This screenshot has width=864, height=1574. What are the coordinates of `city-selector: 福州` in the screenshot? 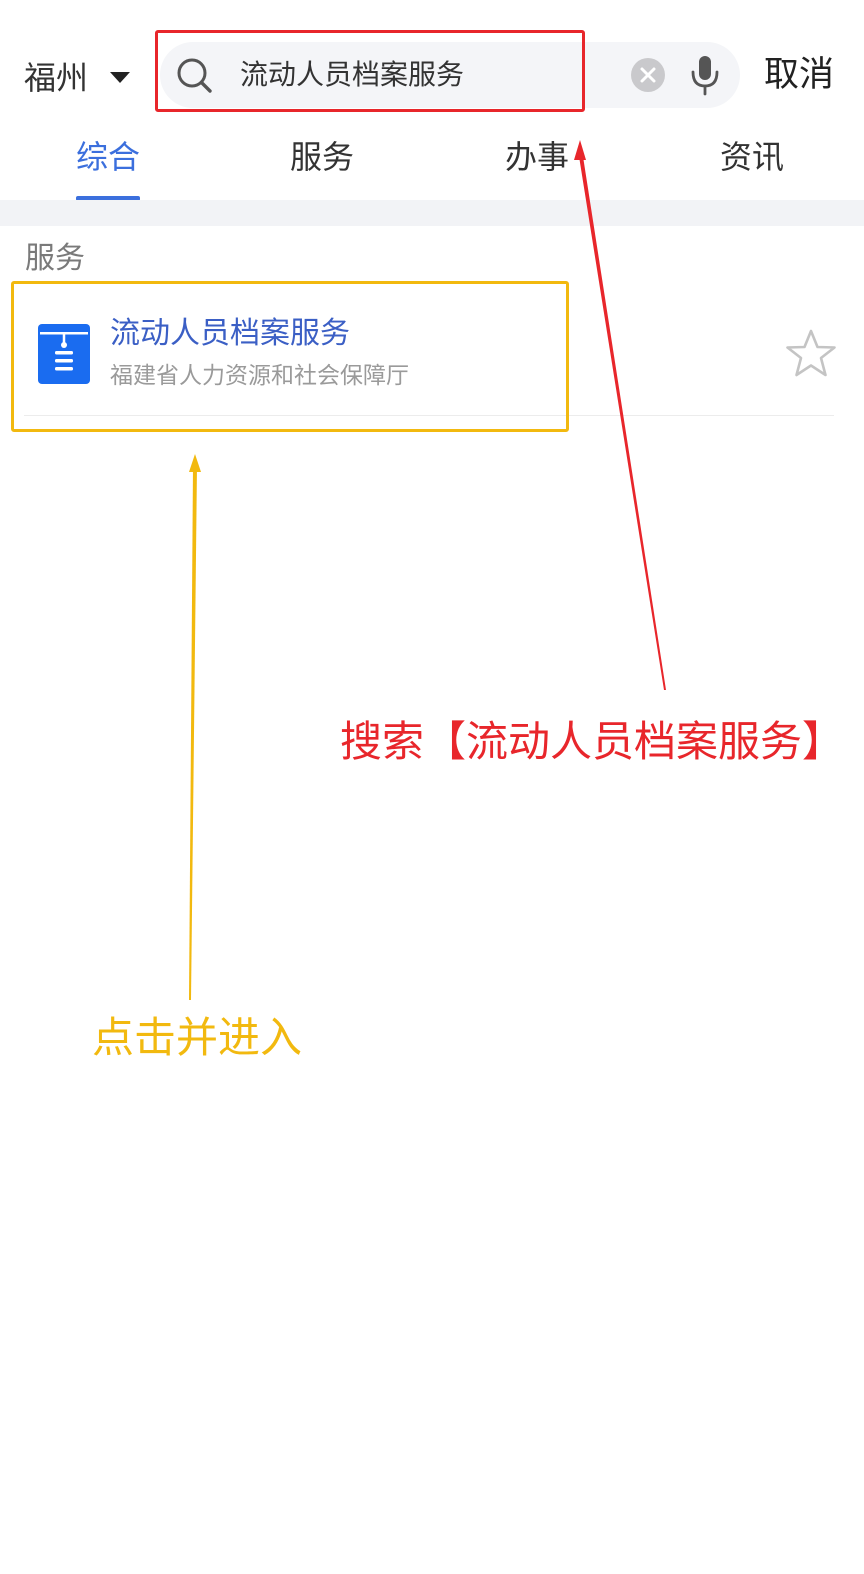 It's located at (77, 76).